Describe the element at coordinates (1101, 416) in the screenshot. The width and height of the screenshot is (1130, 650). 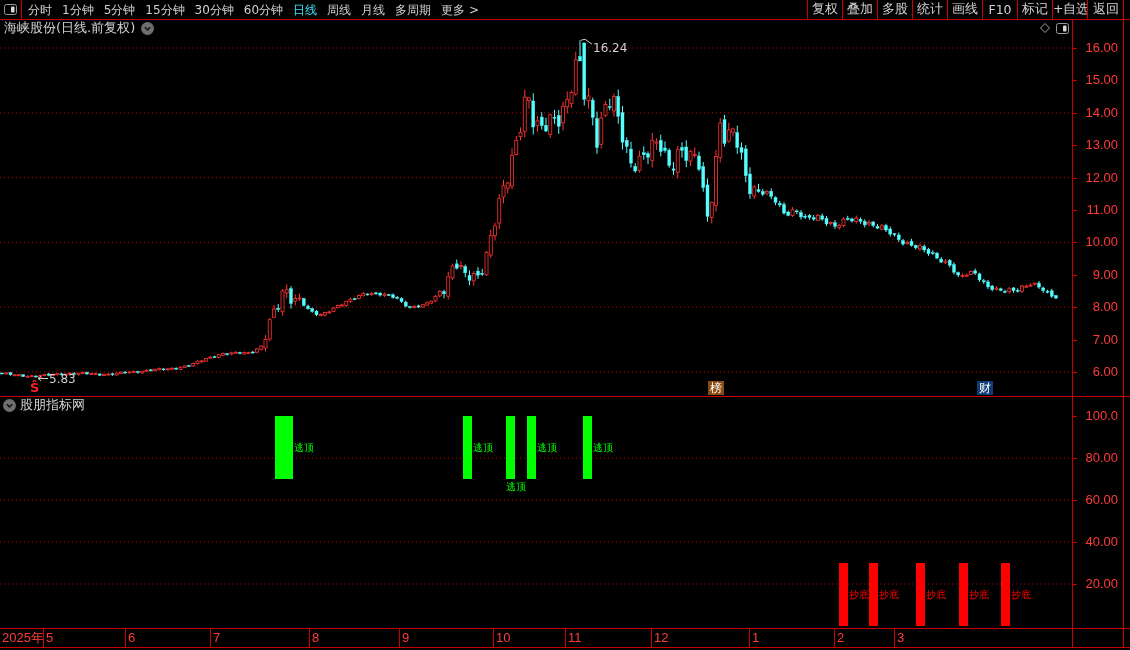
I see `axis-label: 100.0` at that location.